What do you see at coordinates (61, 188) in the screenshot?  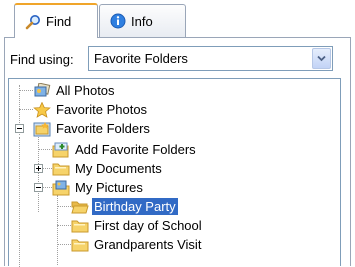 I see `pictures-folder-icon` at bounding box center [61, 188].